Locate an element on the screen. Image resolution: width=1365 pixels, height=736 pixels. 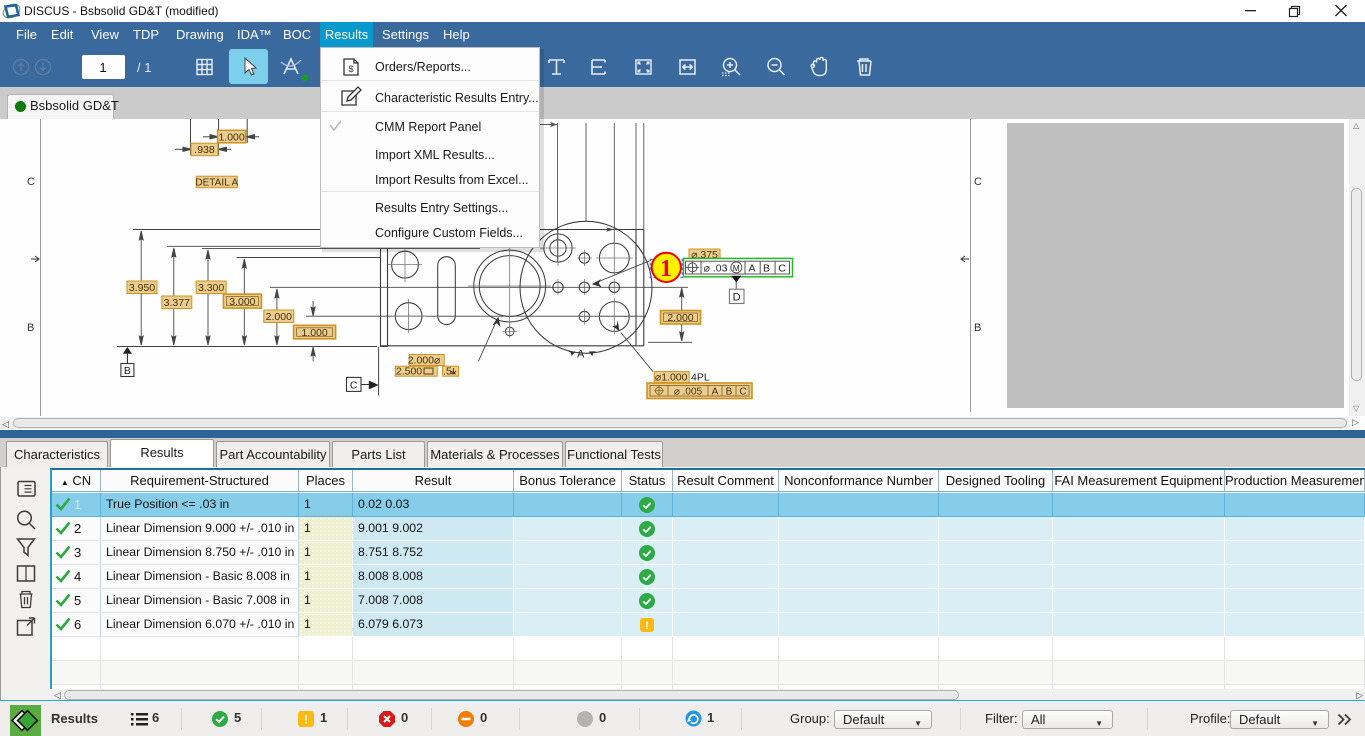
svg-text: DETAIL A is located at coordinates (216, 182).